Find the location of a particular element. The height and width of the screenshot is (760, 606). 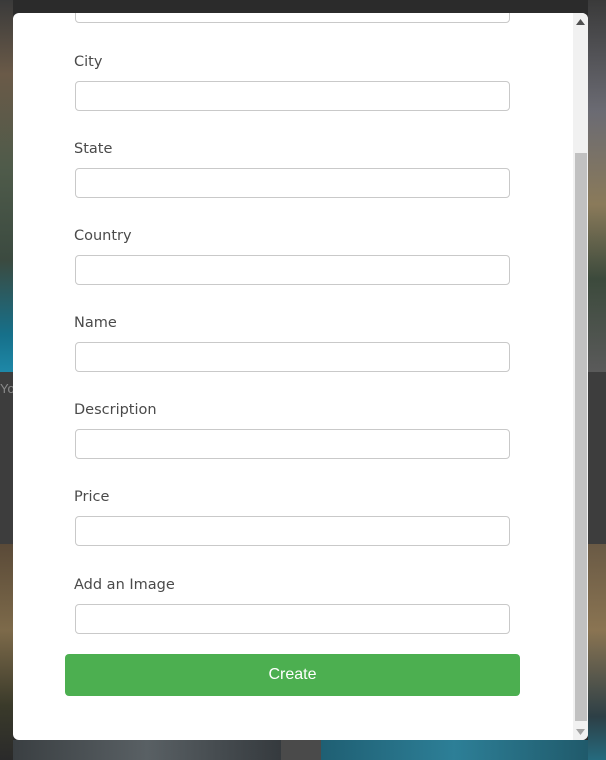

state-input is located at coordinates (292, 183).